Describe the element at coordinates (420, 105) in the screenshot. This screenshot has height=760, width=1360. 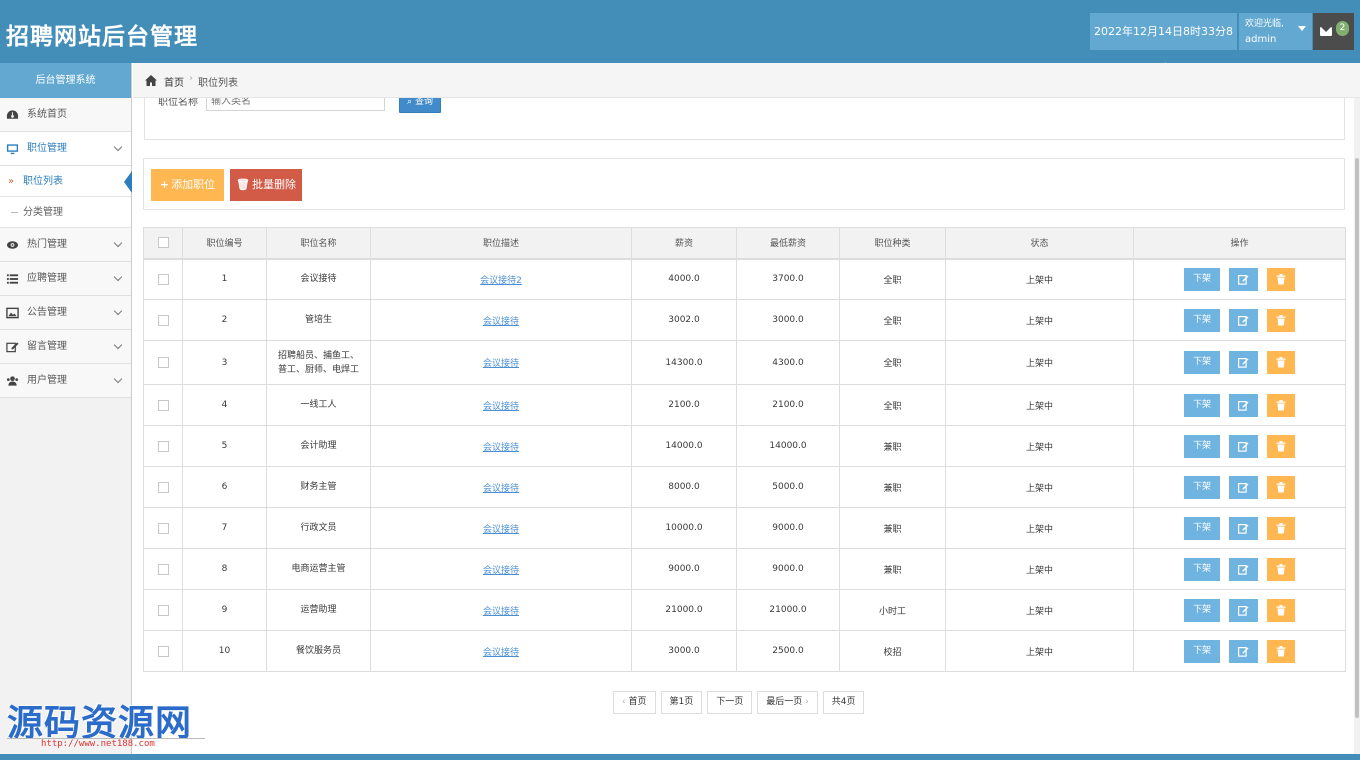
I see `search-button: ⌕ 查询` at that location.